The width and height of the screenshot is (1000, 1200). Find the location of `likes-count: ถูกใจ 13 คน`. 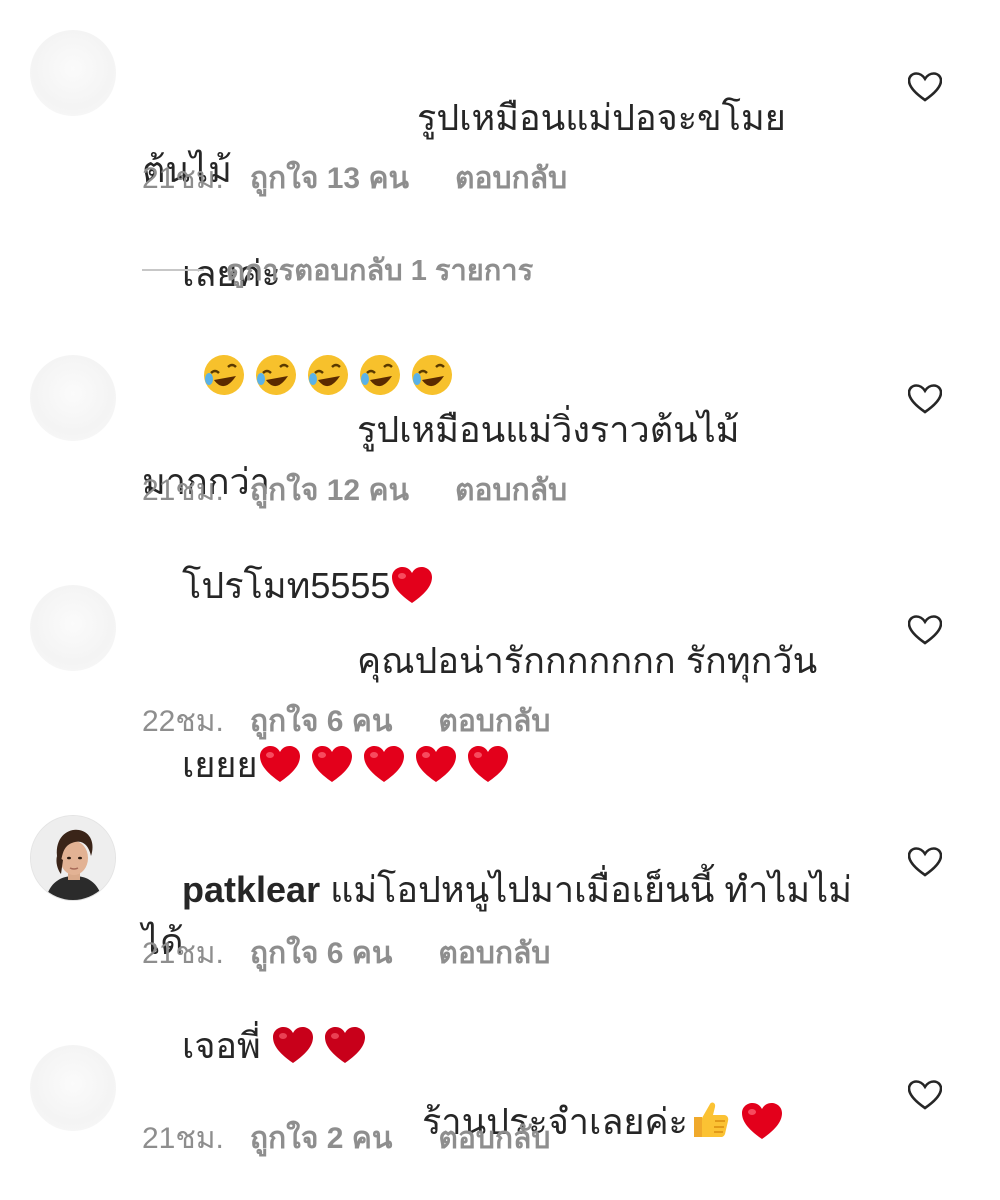

likes-count: ถูกใจ 13 คน is located at coordinates (329, 178).